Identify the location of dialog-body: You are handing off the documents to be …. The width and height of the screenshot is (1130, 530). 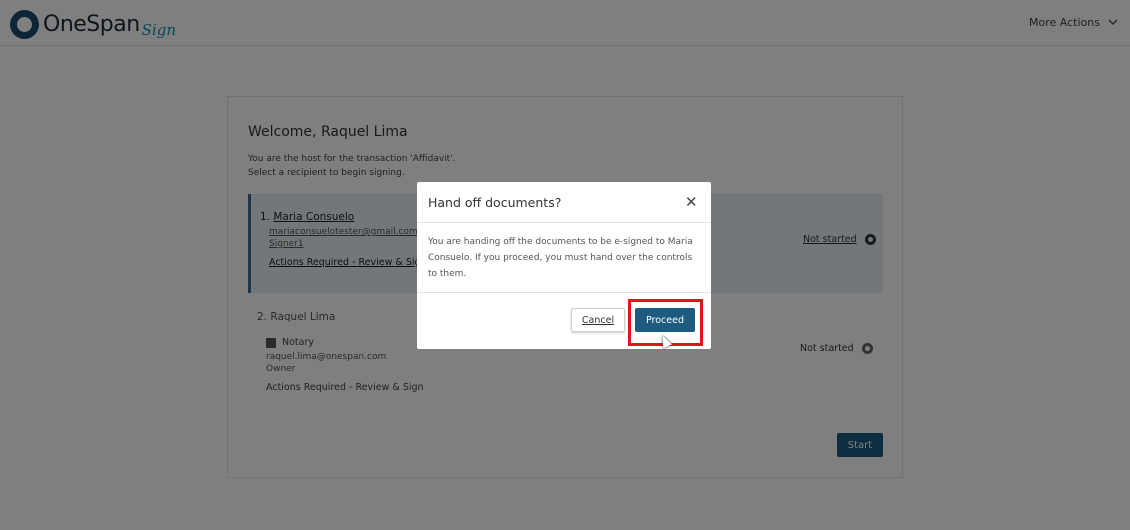
(560, 258).